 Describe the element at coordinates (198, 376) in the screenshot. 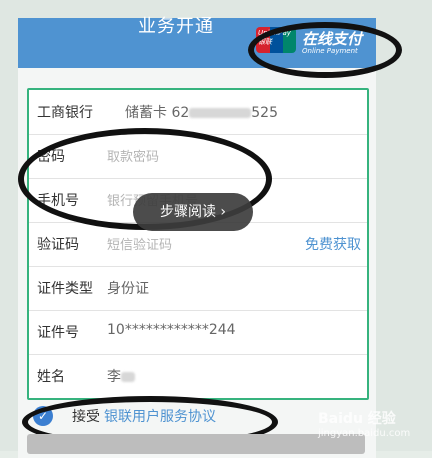

I see `name-row: 姓名 李` at that location.